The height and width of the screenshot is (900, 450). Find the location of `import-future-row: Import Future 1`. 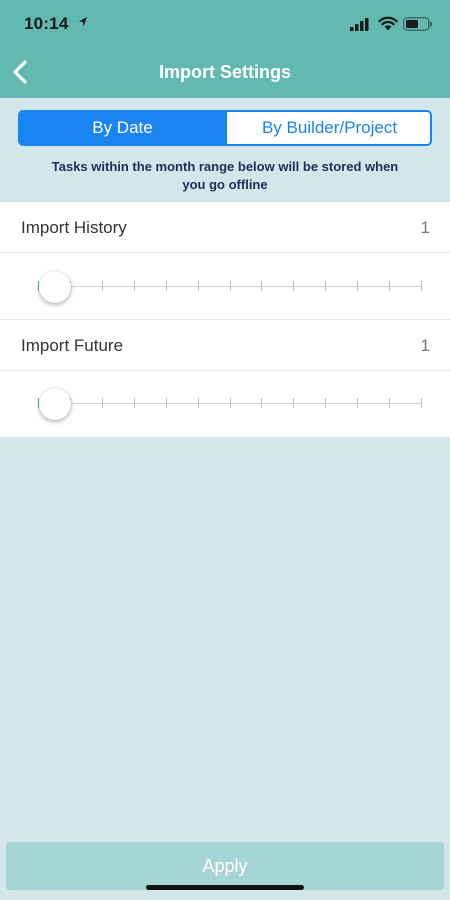

import-future-row: Import Future 1 is located at coordinates (225, 345).